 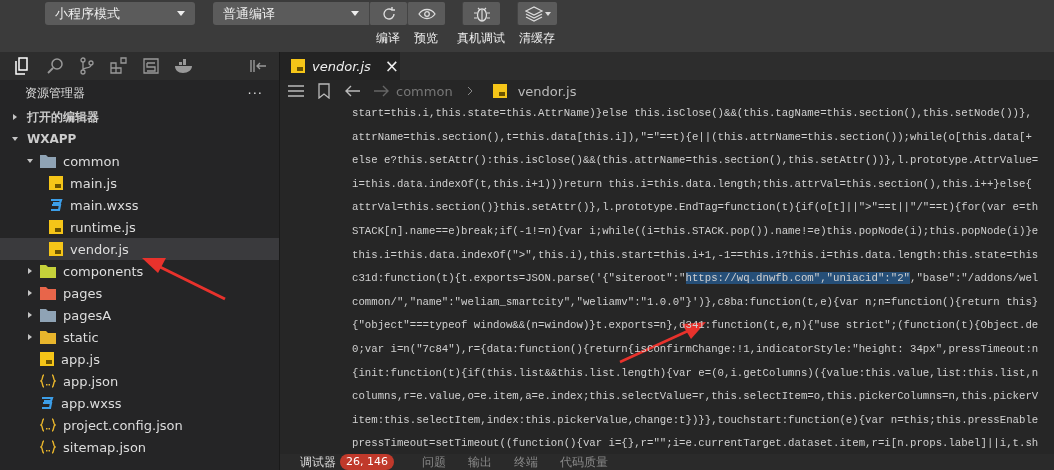 I want to click on code-text: columns,r=e.value,o=e.item,a=e.index;this.selectValue=r,this.selectItem=o,this.pickerColumns=n,this.pickerV, so click(x=695, y=396).